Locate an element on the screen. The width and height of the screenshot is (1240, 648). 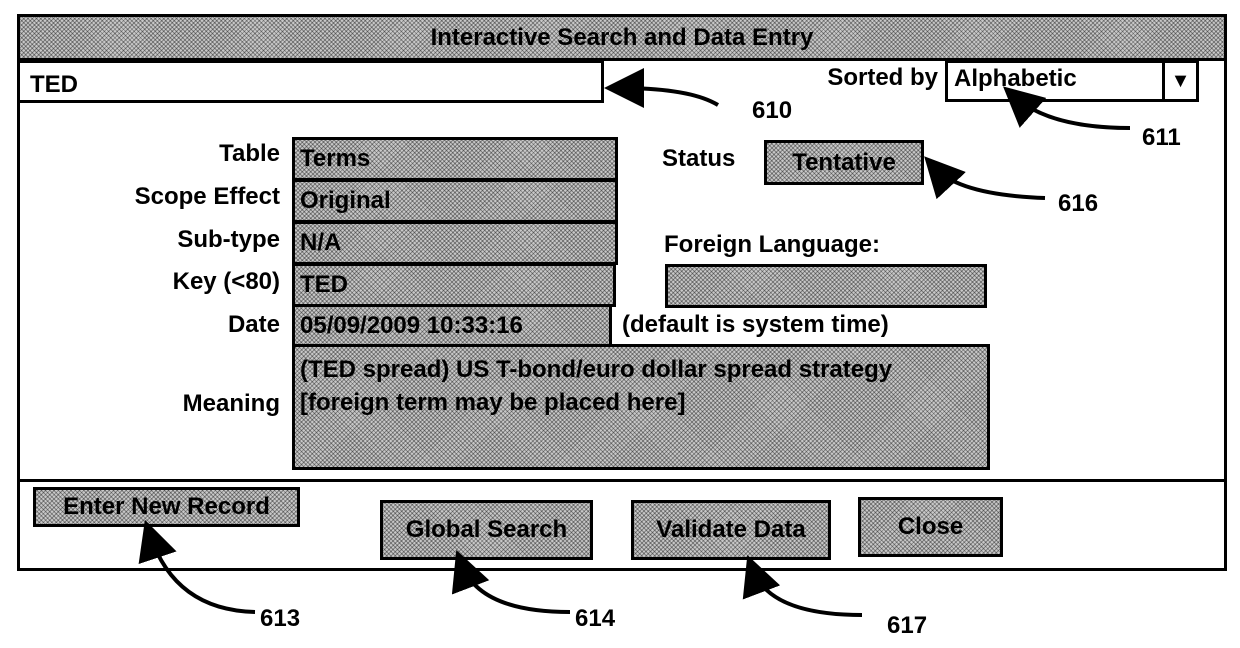
callout-617: 617 is located at coordinates (907, 625).